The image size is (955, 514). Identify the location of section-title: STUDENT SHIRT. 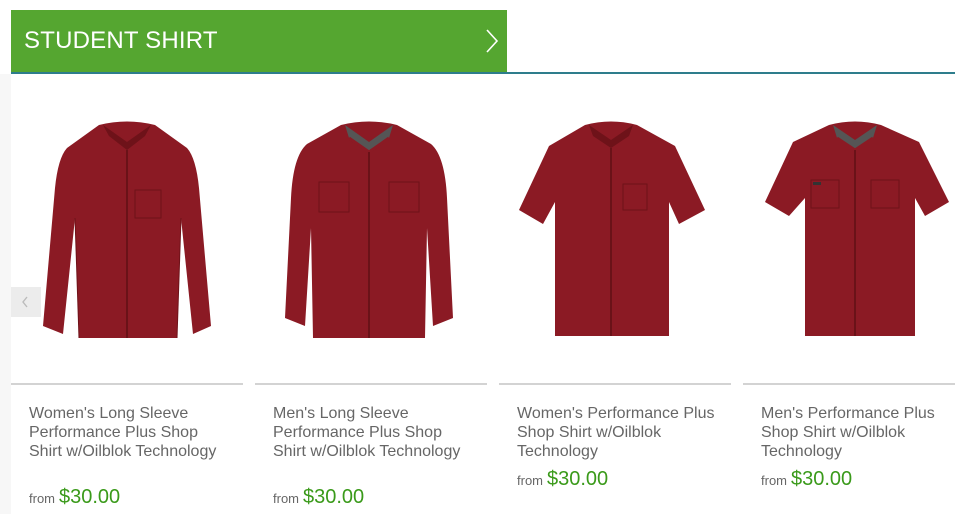
(121, 40).